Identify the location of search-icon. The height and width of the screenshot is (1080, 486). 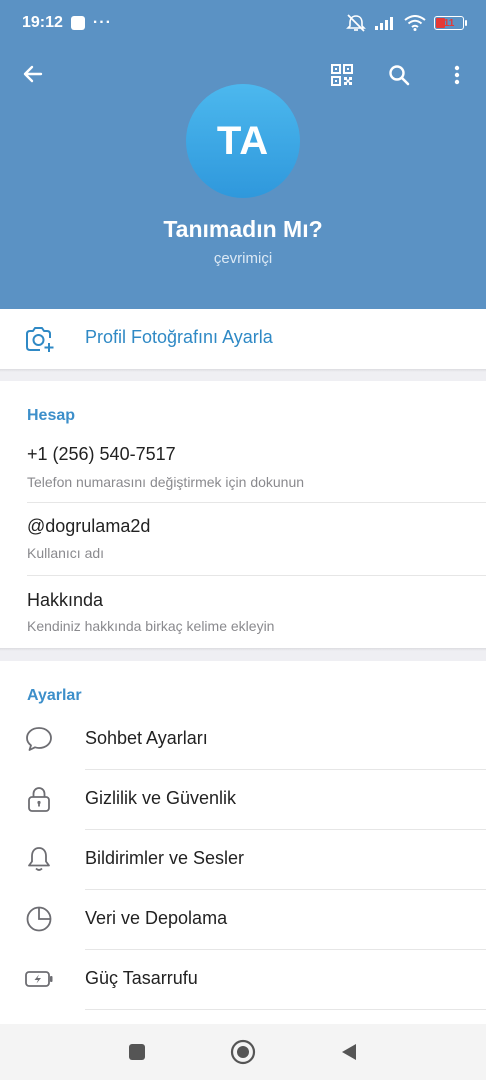
(399, 75).